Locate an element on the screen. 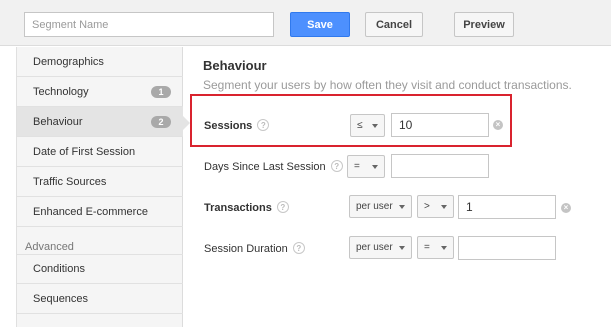  sidebar-item-traffic-sources: Traffic Sources is located at coordinates (100, 182).